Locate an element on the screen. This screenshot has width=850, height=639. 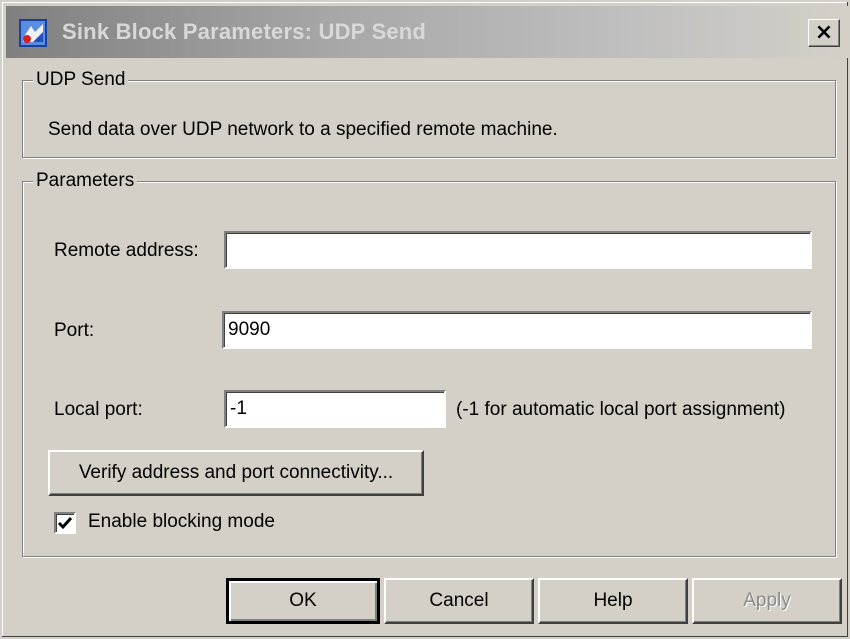
apply-button: Apply is located at coordinates (767, 601).